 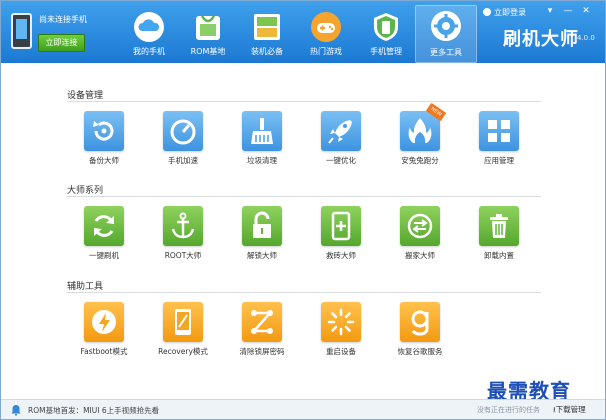 I want to click on tool-recovery-mode: Recovery模式, so click(x=183, y=333).